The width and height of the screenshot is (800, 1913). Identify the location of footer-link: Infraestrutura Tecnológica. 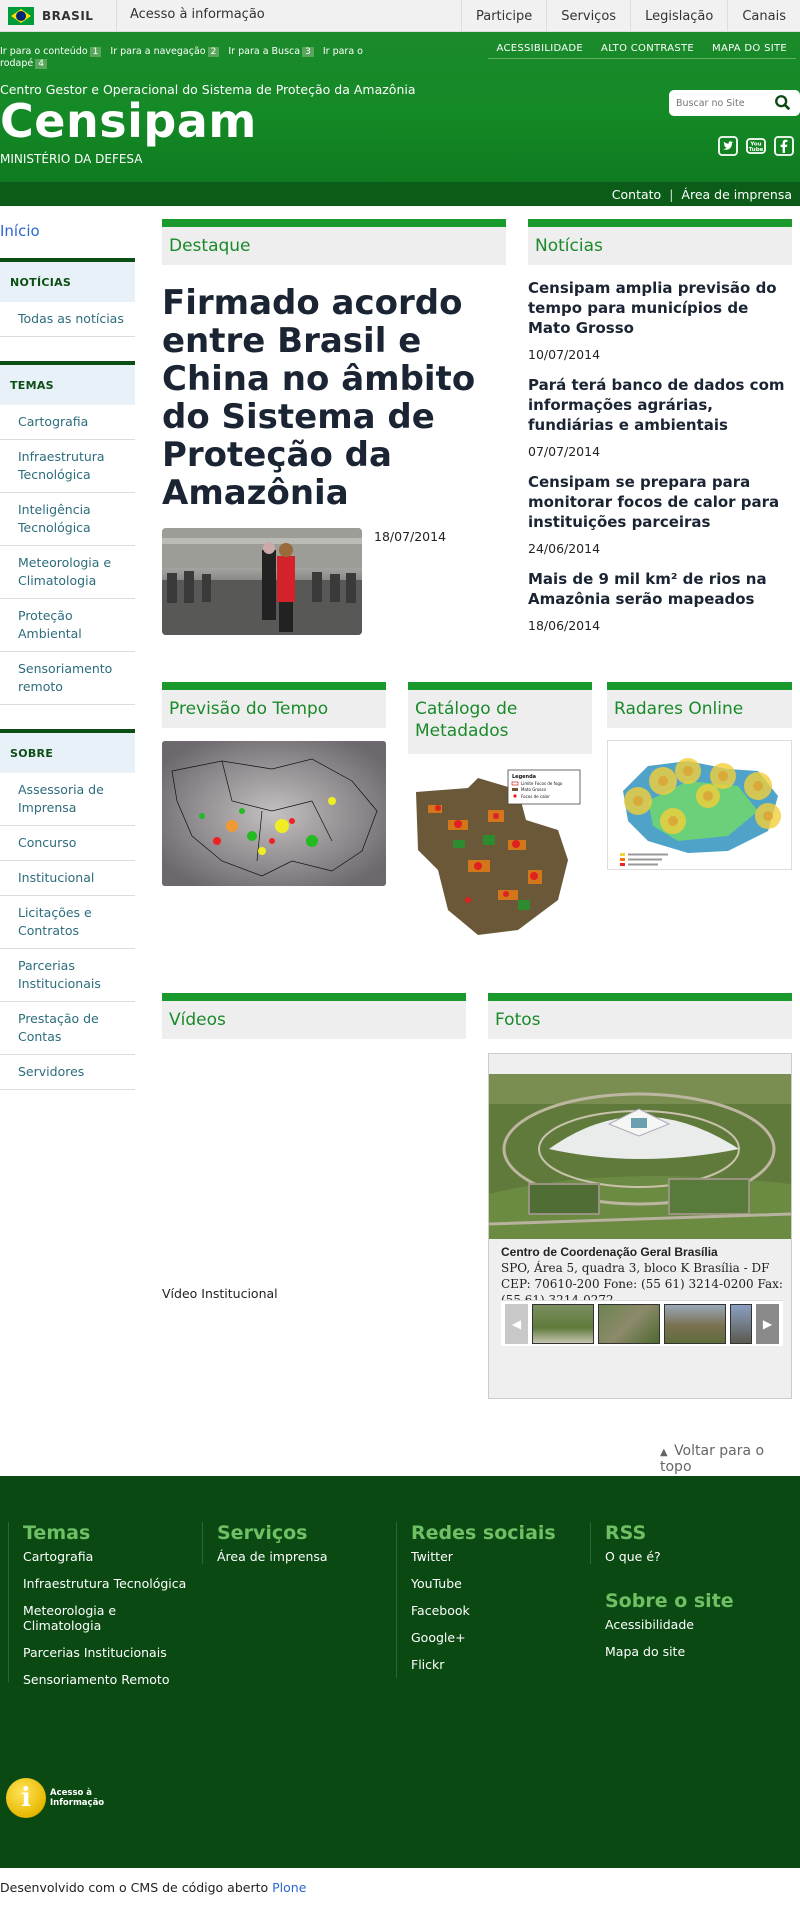
(110, 1583).